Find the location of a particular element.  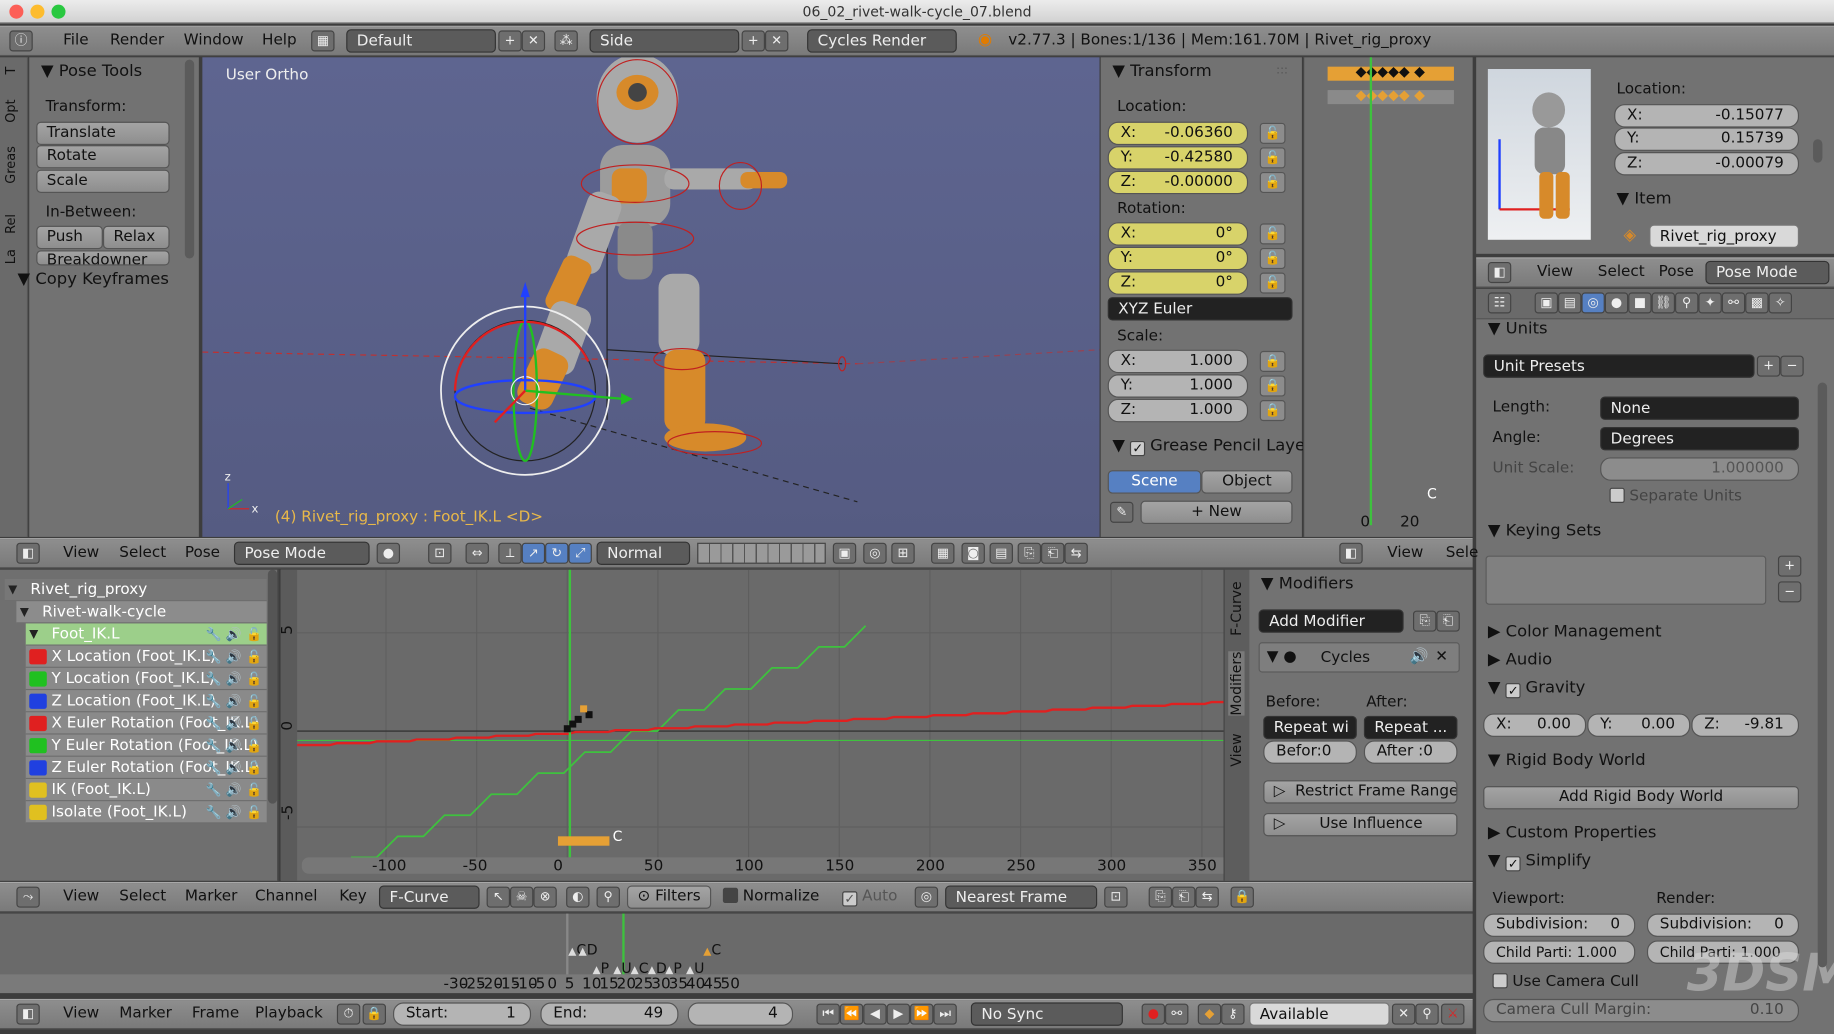

channel-row: Y Euler Rotation (Foot_IK.L) 🔧 🔊 🔓 is located at coordinates (146, 745).